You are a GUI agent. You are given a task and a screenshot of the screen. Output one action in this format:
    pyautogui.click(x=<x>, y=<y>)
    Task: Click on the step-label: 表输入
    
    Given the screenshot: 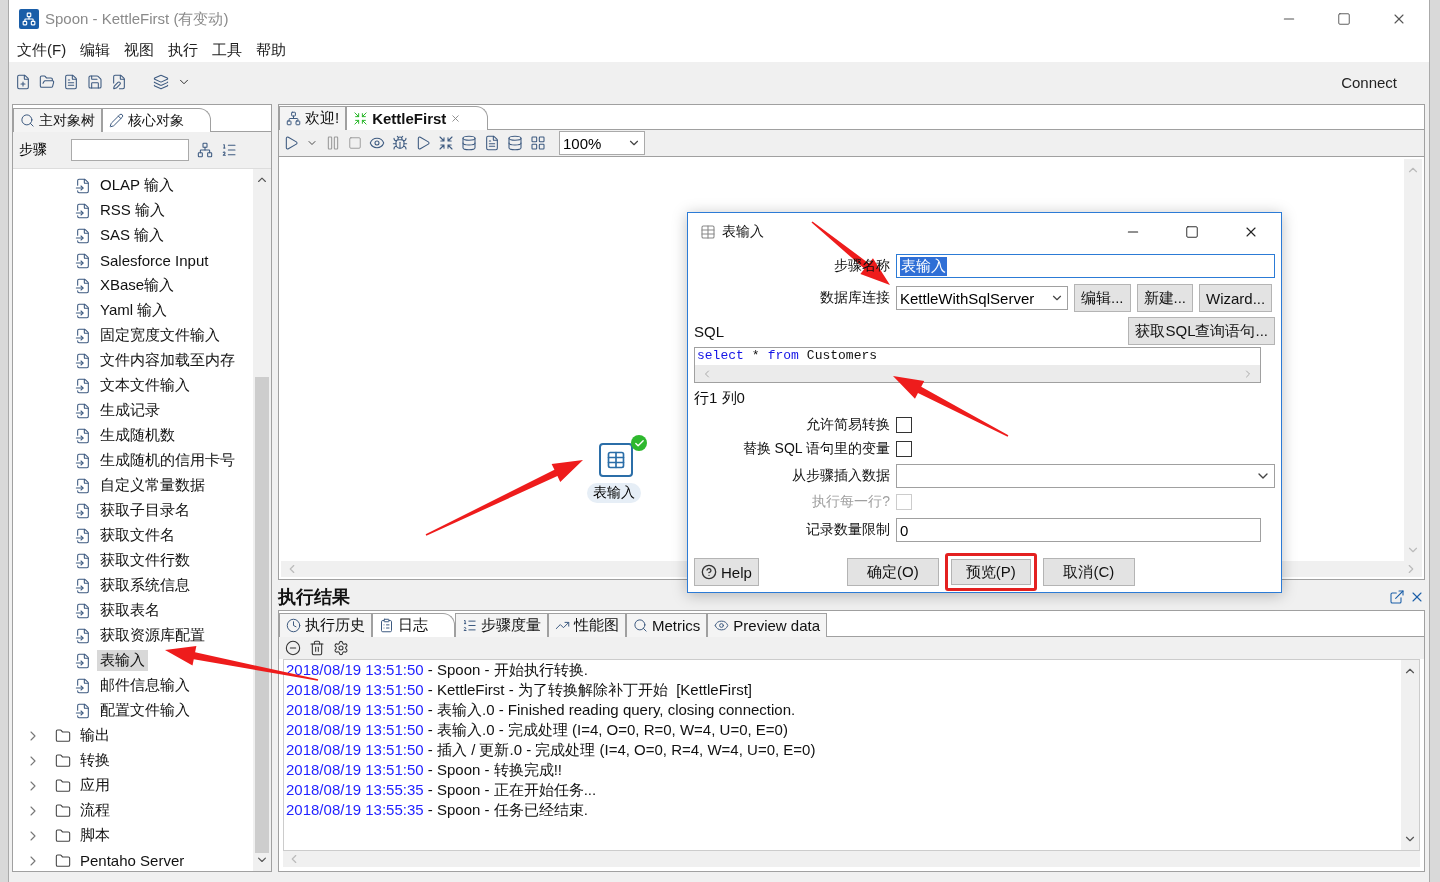 What is the action you would take?
    pyautogui.click(x=614, y=493)
    